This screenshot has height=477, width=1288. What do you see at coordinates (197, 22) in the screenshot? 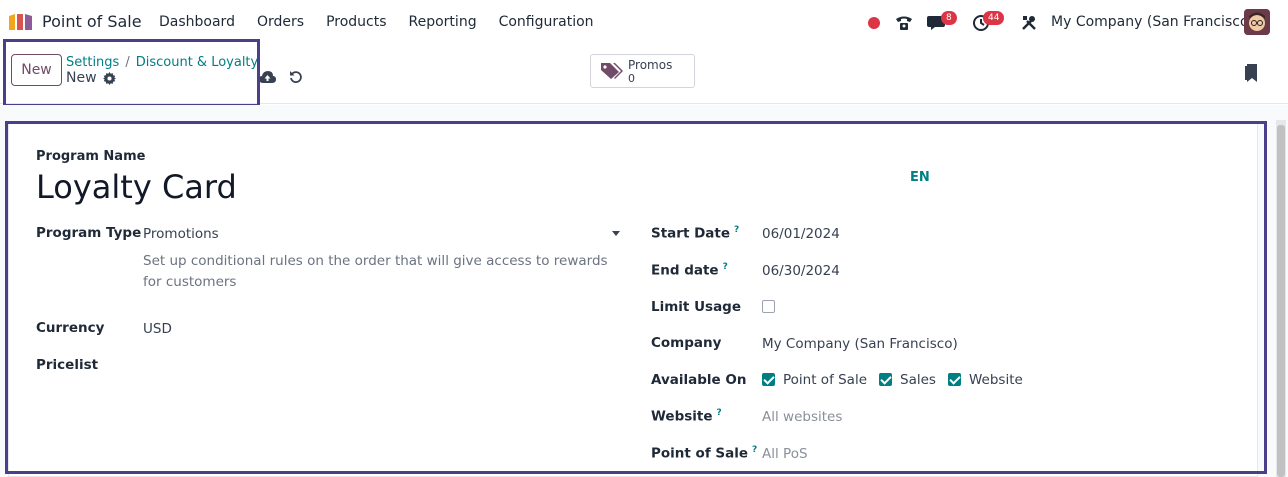
I see `menu-dashboard: Dashboard` at bounding box center [197, 22].